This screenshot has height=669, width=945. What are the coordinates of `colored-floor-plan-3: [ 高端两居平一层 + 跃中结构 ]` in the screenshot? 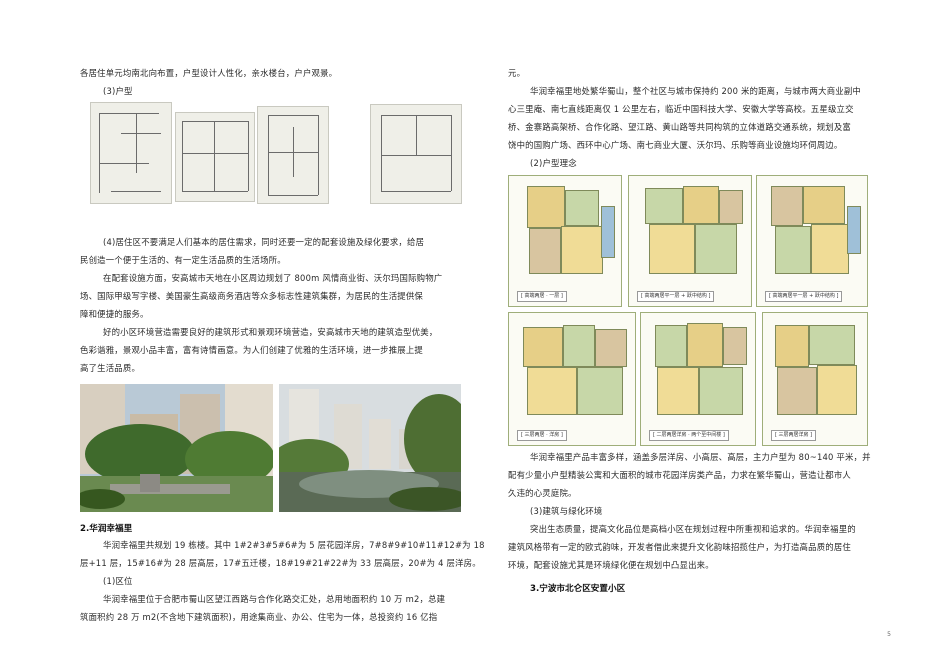 It's located at (812, 241).